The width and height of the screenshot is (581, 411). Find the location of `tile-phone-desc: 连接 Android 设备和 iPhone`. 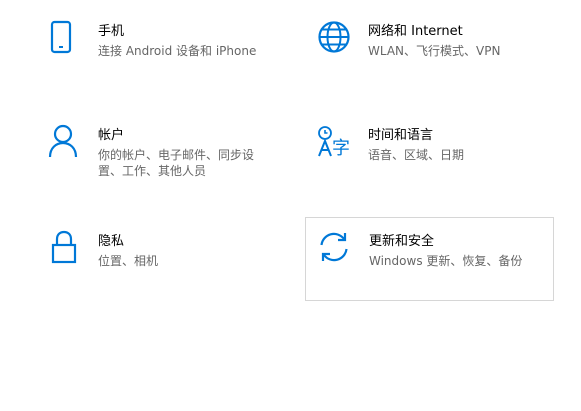

tile-phone-desc: 连接 Android 设备和 iPhone is located at coordinates (177, 51).